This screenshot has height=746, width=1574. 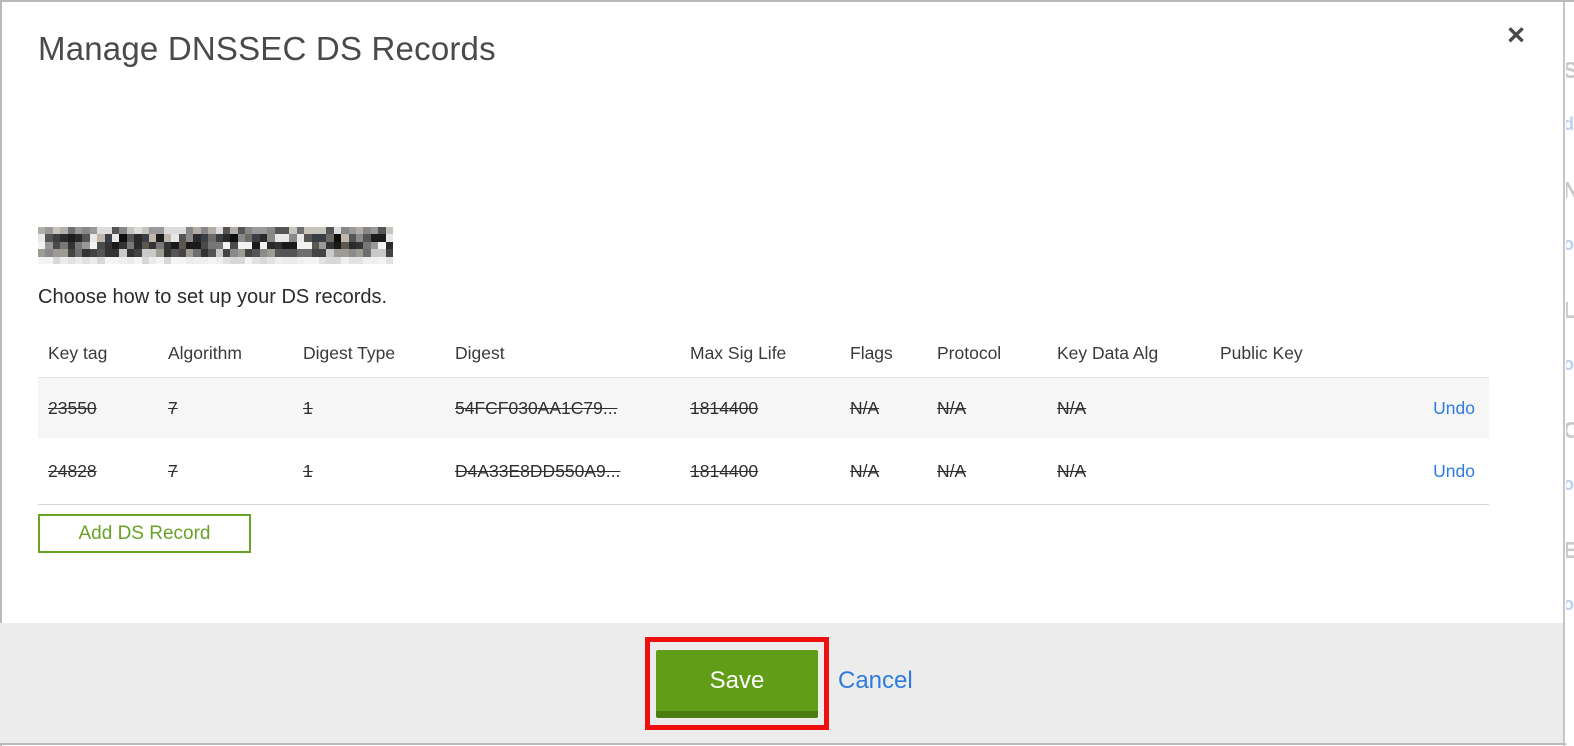 What do you see at coordinates (144, 533) in the screenshot?
I see `add-ds-record-button: Add DS Record` at bounding box center [144, 533].